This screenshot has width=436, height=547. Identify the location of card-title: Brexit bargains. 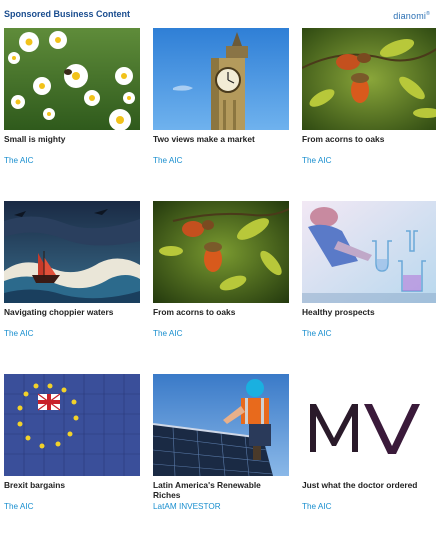
(72, 490).